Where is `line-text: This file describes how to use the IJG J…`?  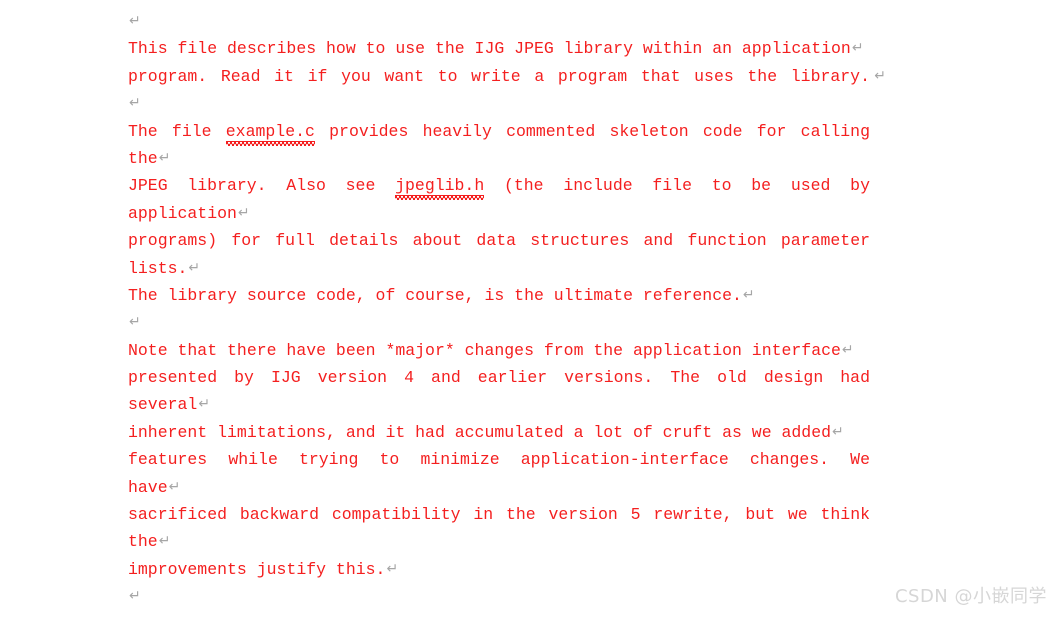 line-text: This file describes how to use the IJG J… is located at coordinates (489, 49).